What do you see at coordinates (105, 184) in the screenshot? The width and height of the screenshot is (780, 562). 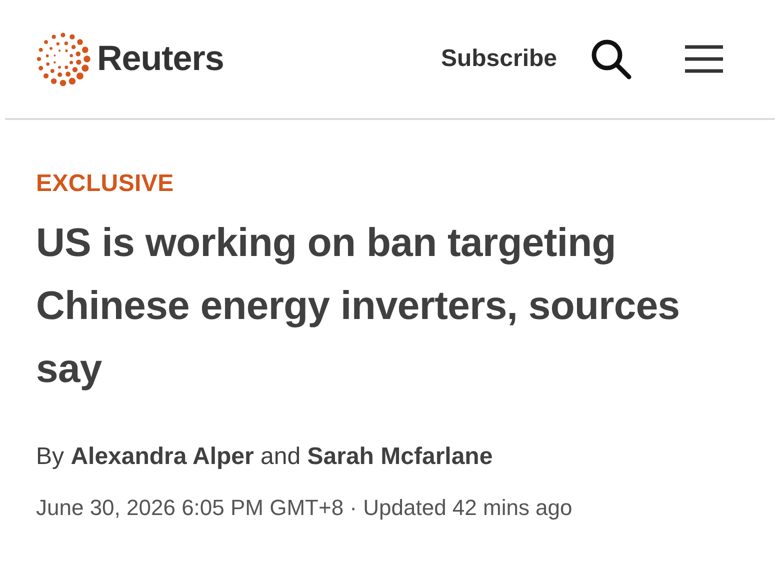 I see `section-label: EXCLUSIVE` at bounding box center [105, 184].